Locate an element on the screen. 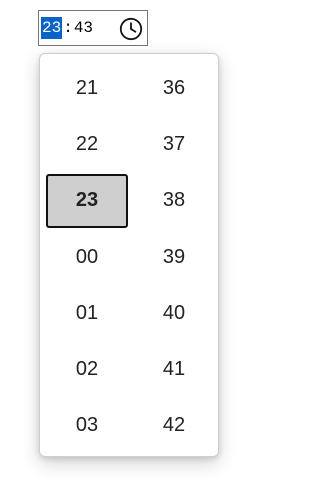 Image resolution: width=320 pixels, height=491 pixels. minute-option: 37 is located at coordinates (174, 144).